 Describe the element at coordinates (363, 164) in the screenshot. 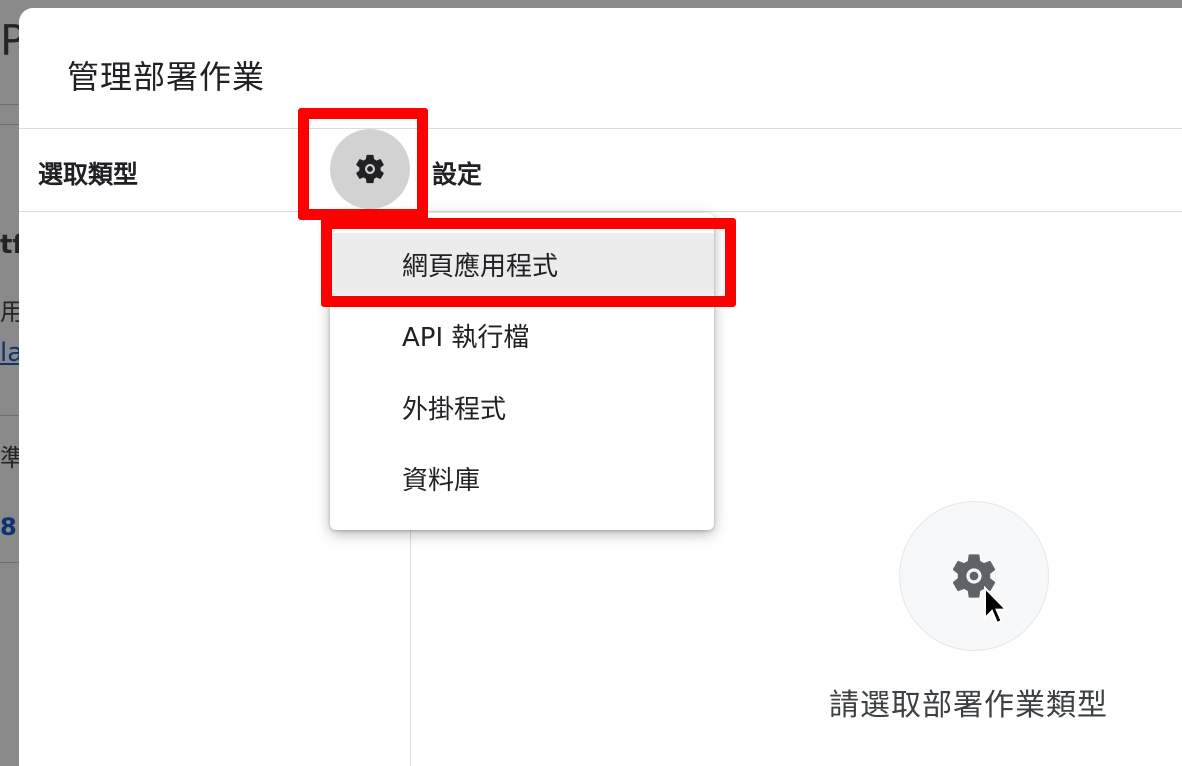

I see `highlight-gear-button` at that location.